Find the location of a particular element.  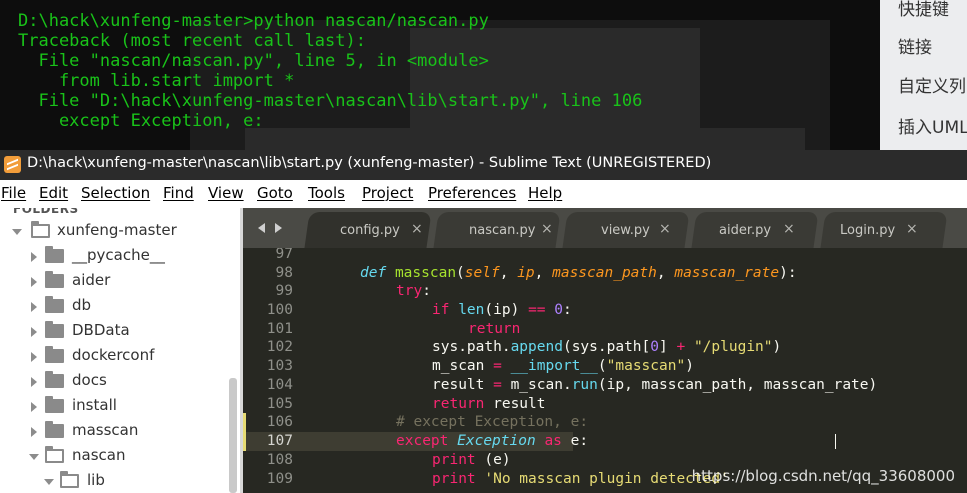

menu-preferences: Preferences is located at coordinates (472, 193).